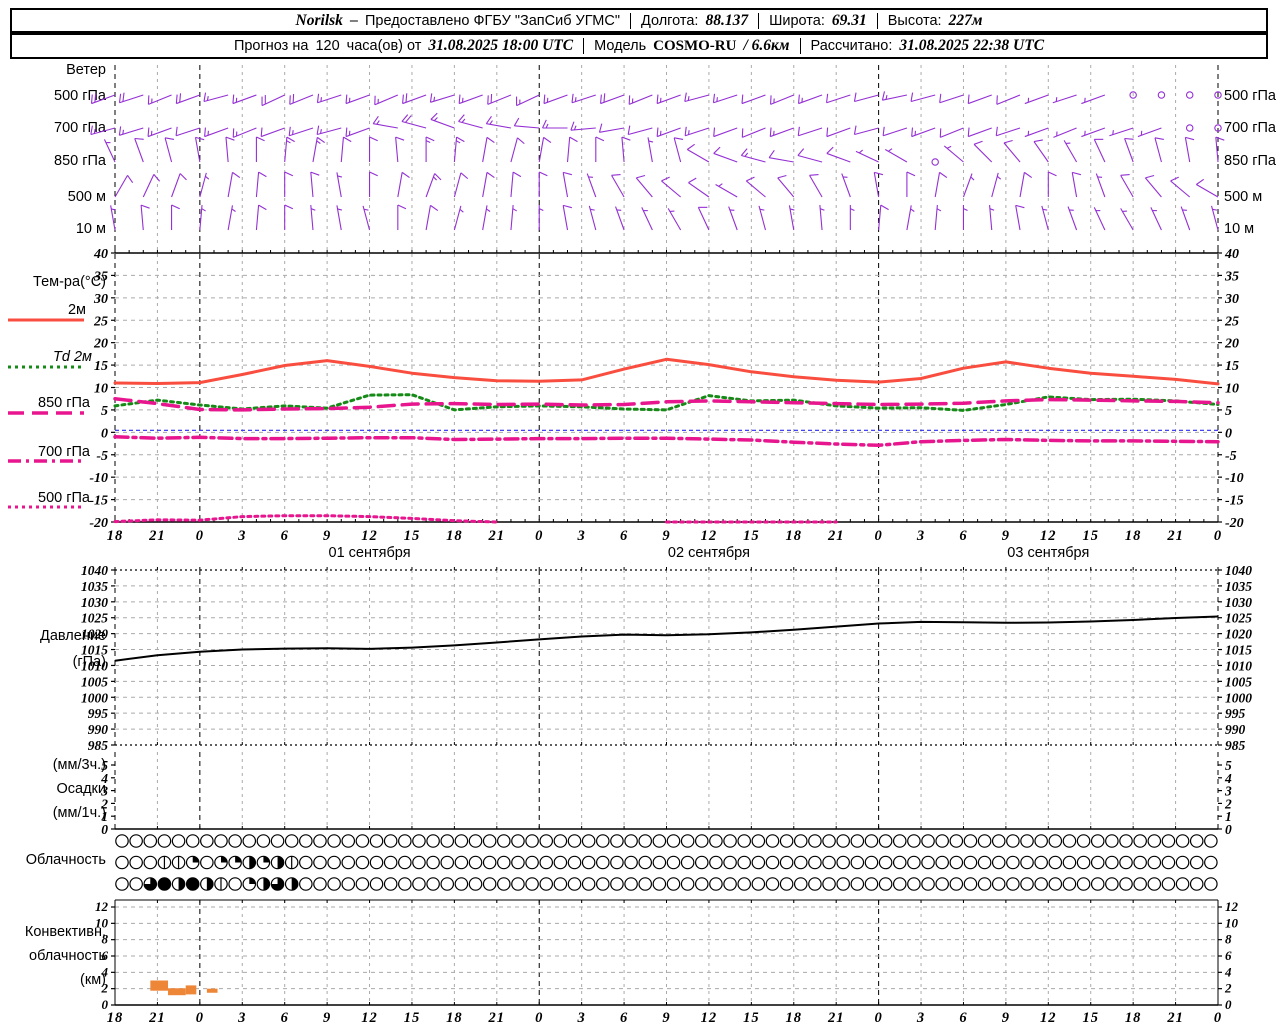 The height and width of the screenshot is (1024, 1280). I want to click on svg-text: 6, so click(963, 536).